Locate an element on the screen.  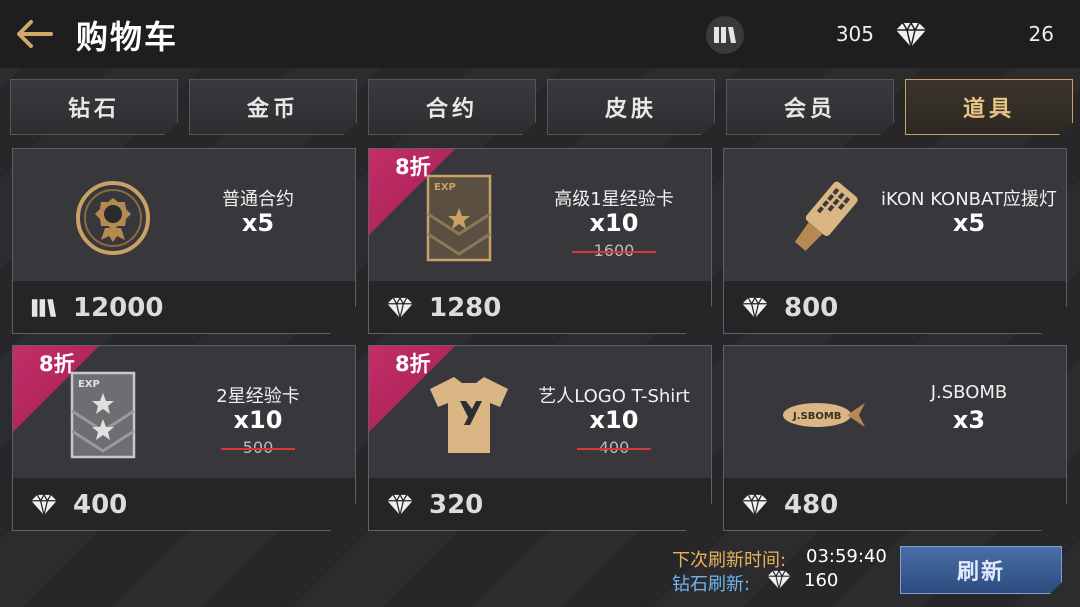
tshirt-icon is located at coordinates (469, 415).